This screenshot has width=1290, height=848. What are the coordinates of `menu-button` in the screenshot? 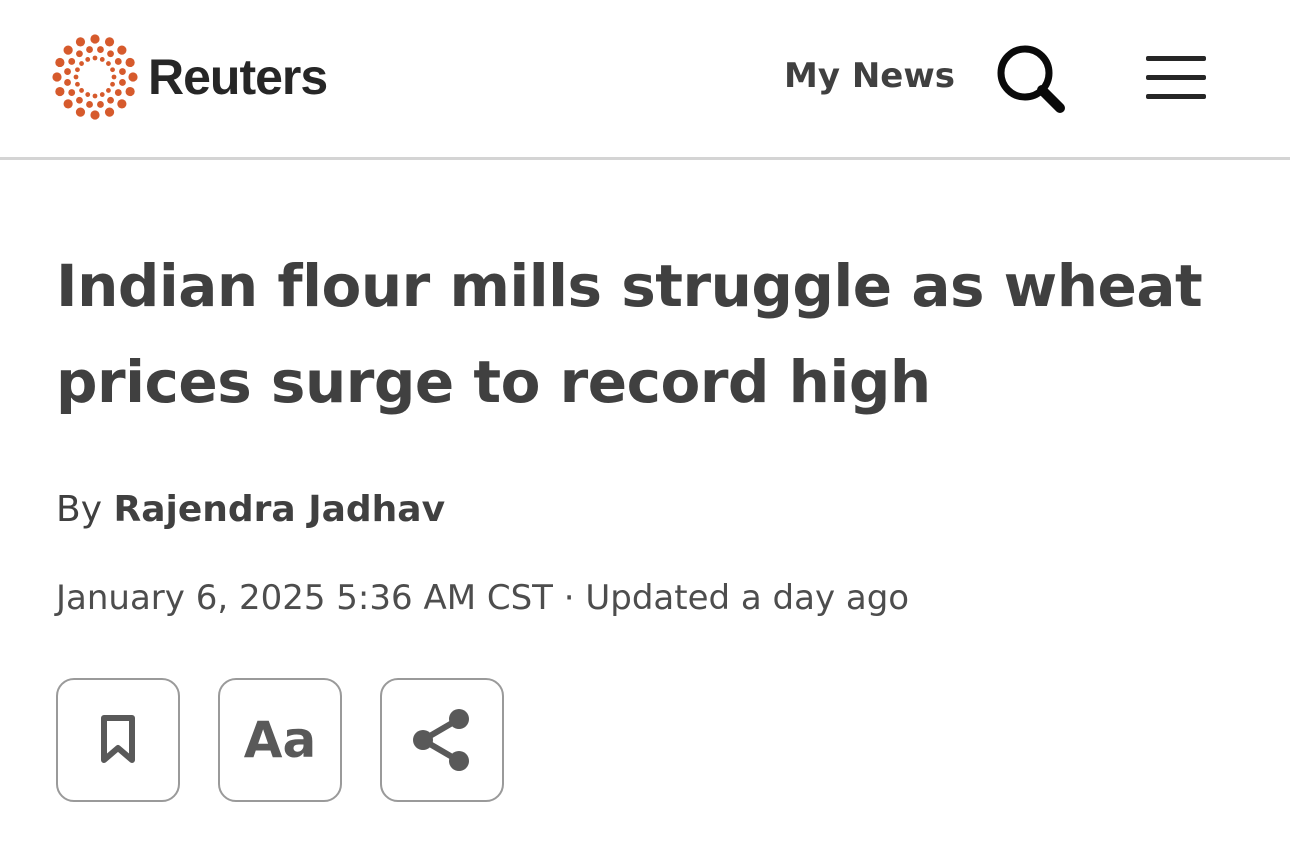 It's located at (1176, 78).